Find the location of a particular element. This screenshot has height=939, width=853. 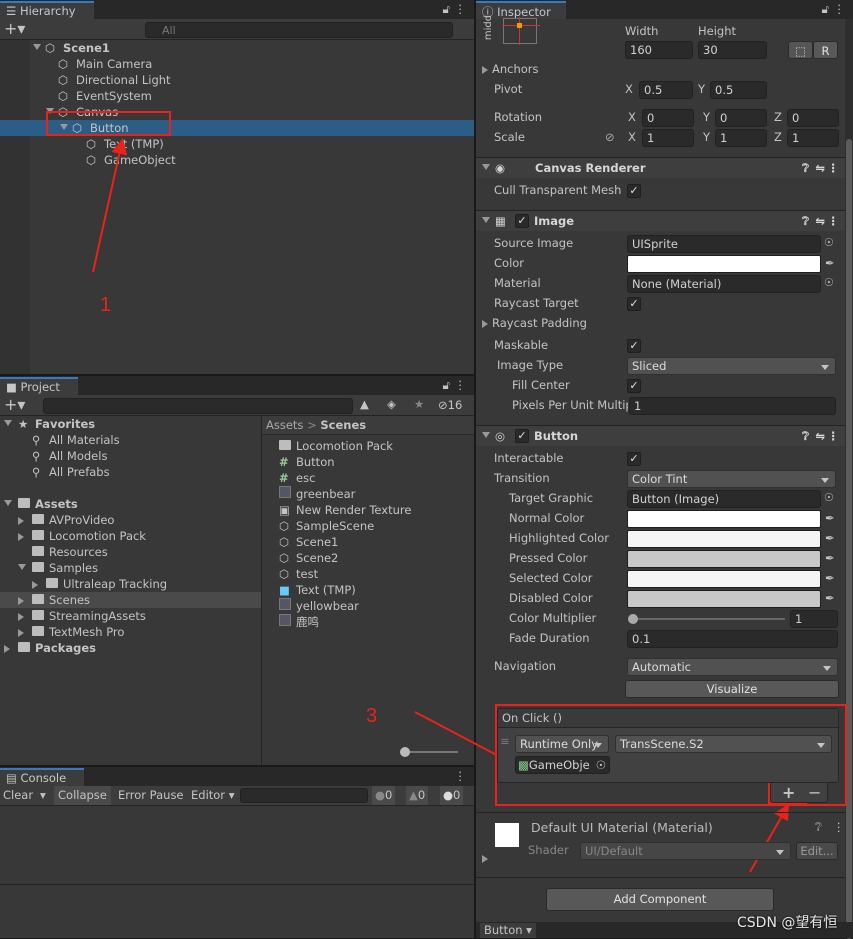

scale-x-field: 1 is located at coordinates (668, 138).